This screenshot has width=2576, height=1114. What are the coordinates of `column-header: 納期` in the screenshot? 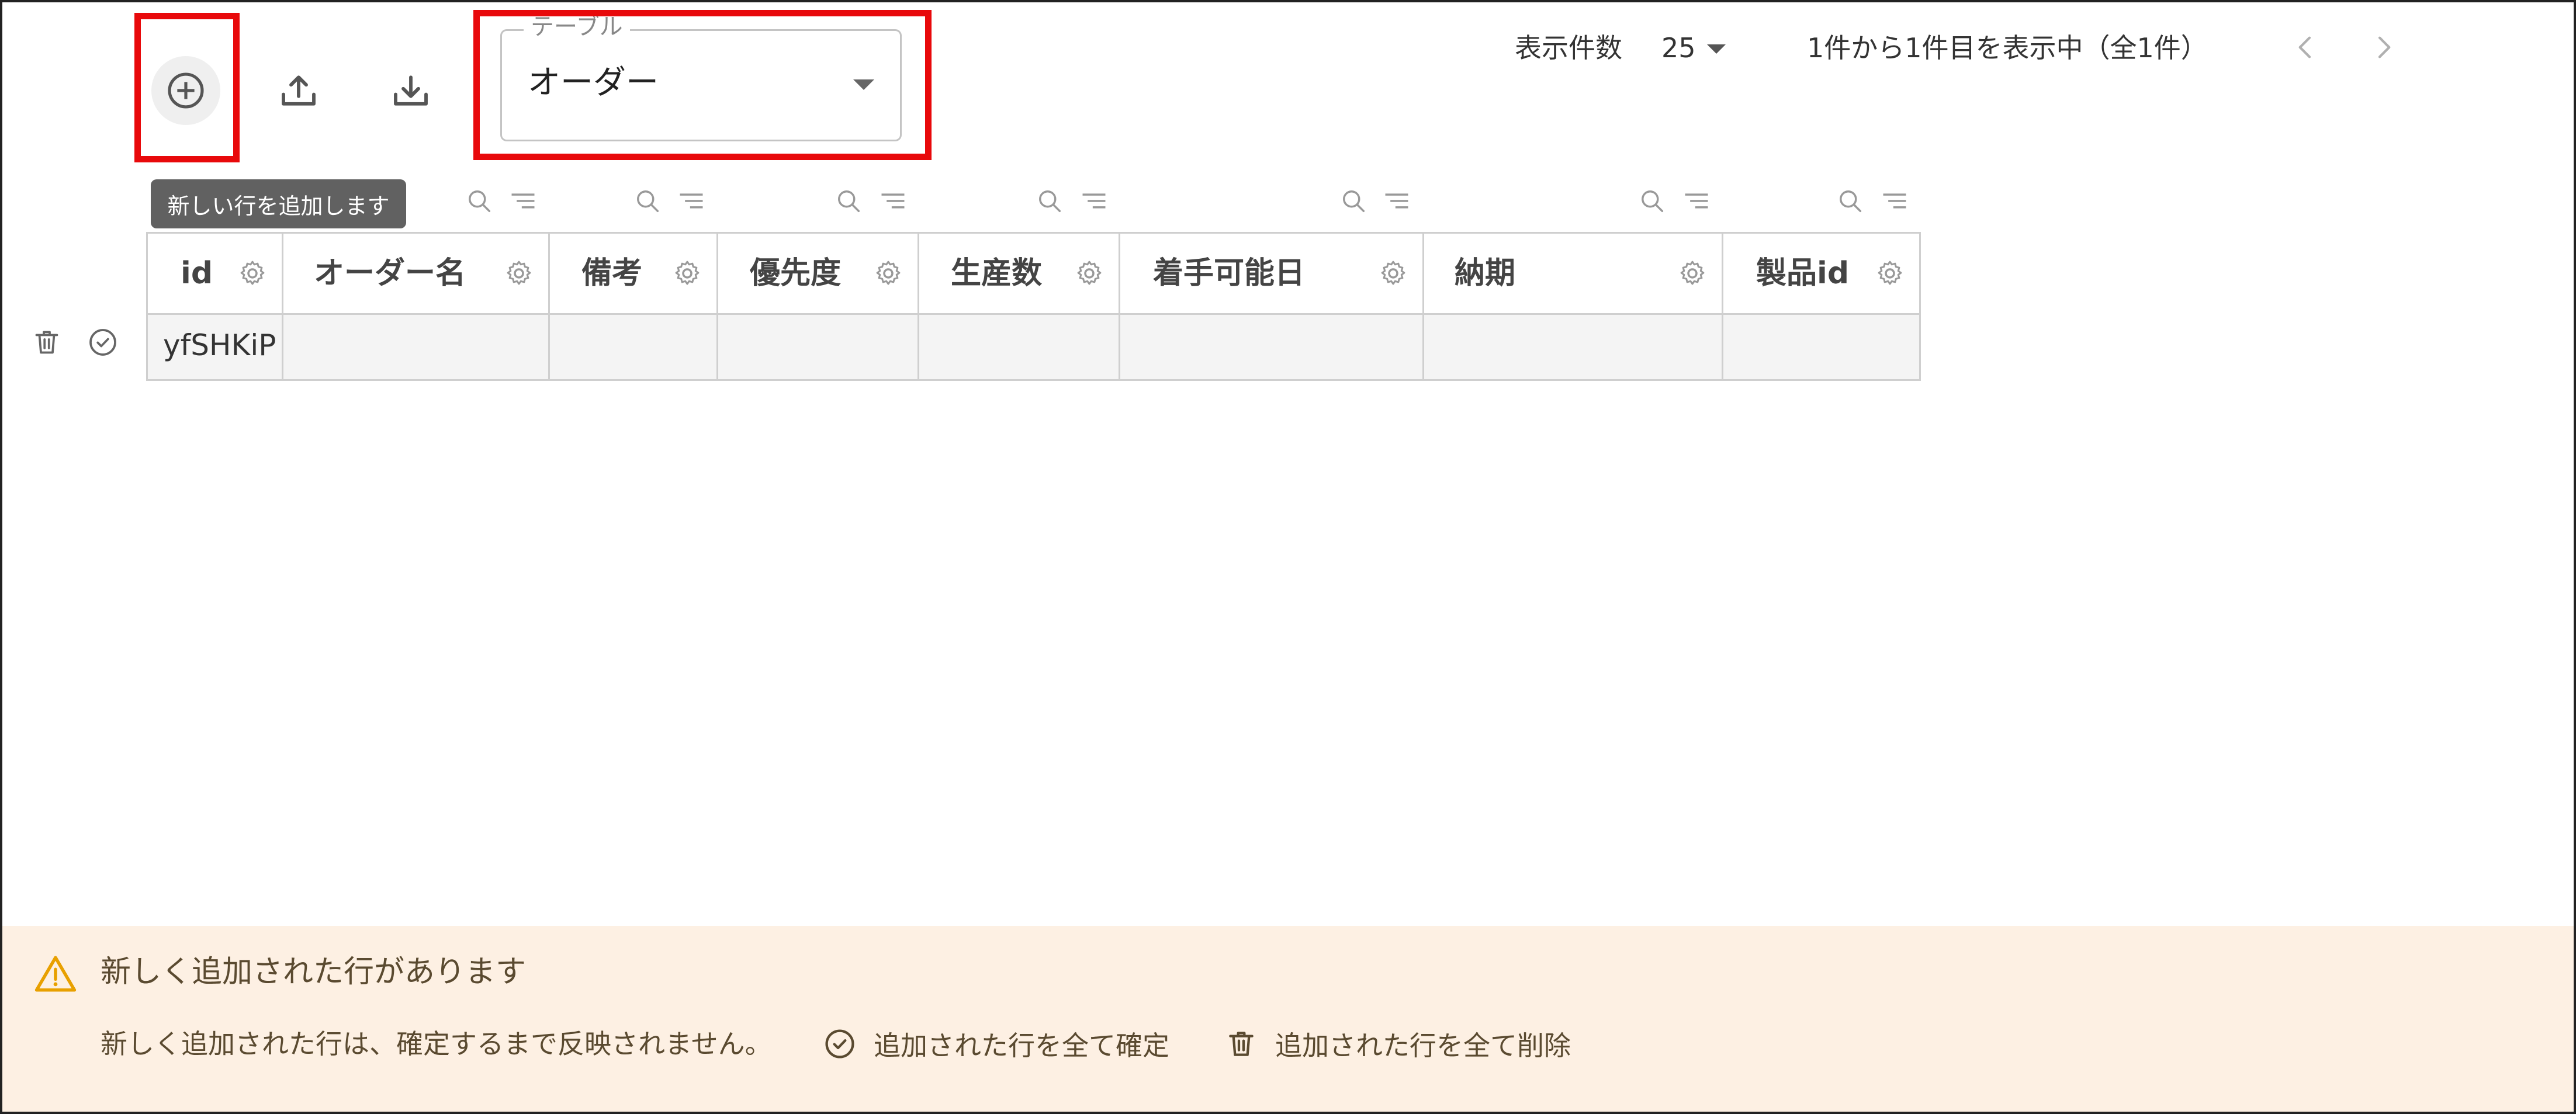 It's located at (1573, 274).